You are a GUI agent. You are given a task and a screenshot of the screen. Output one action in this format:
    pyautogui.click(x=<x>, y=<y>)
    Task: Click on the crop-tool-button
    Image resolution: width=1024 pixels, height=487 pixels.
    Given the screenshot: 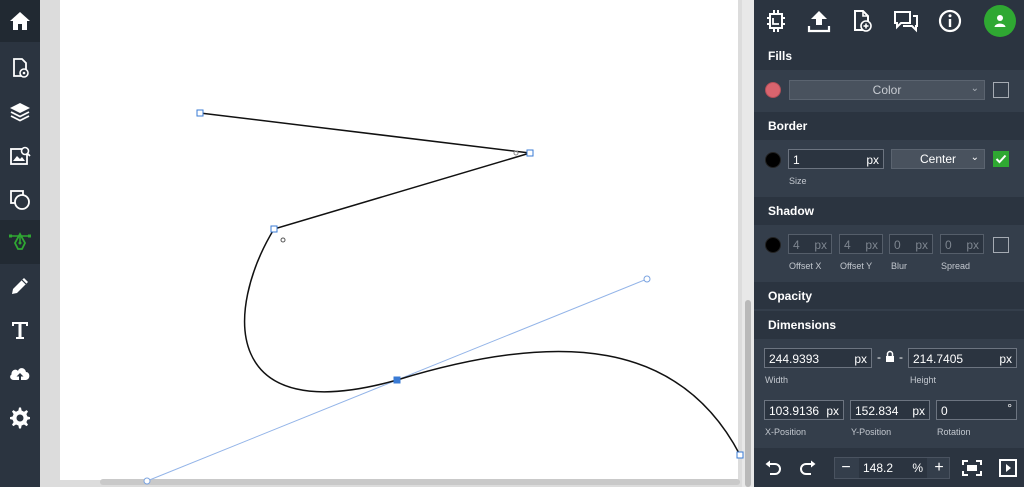 What is the action you would take?
    pyautogui.click(x=776, y=21)
    